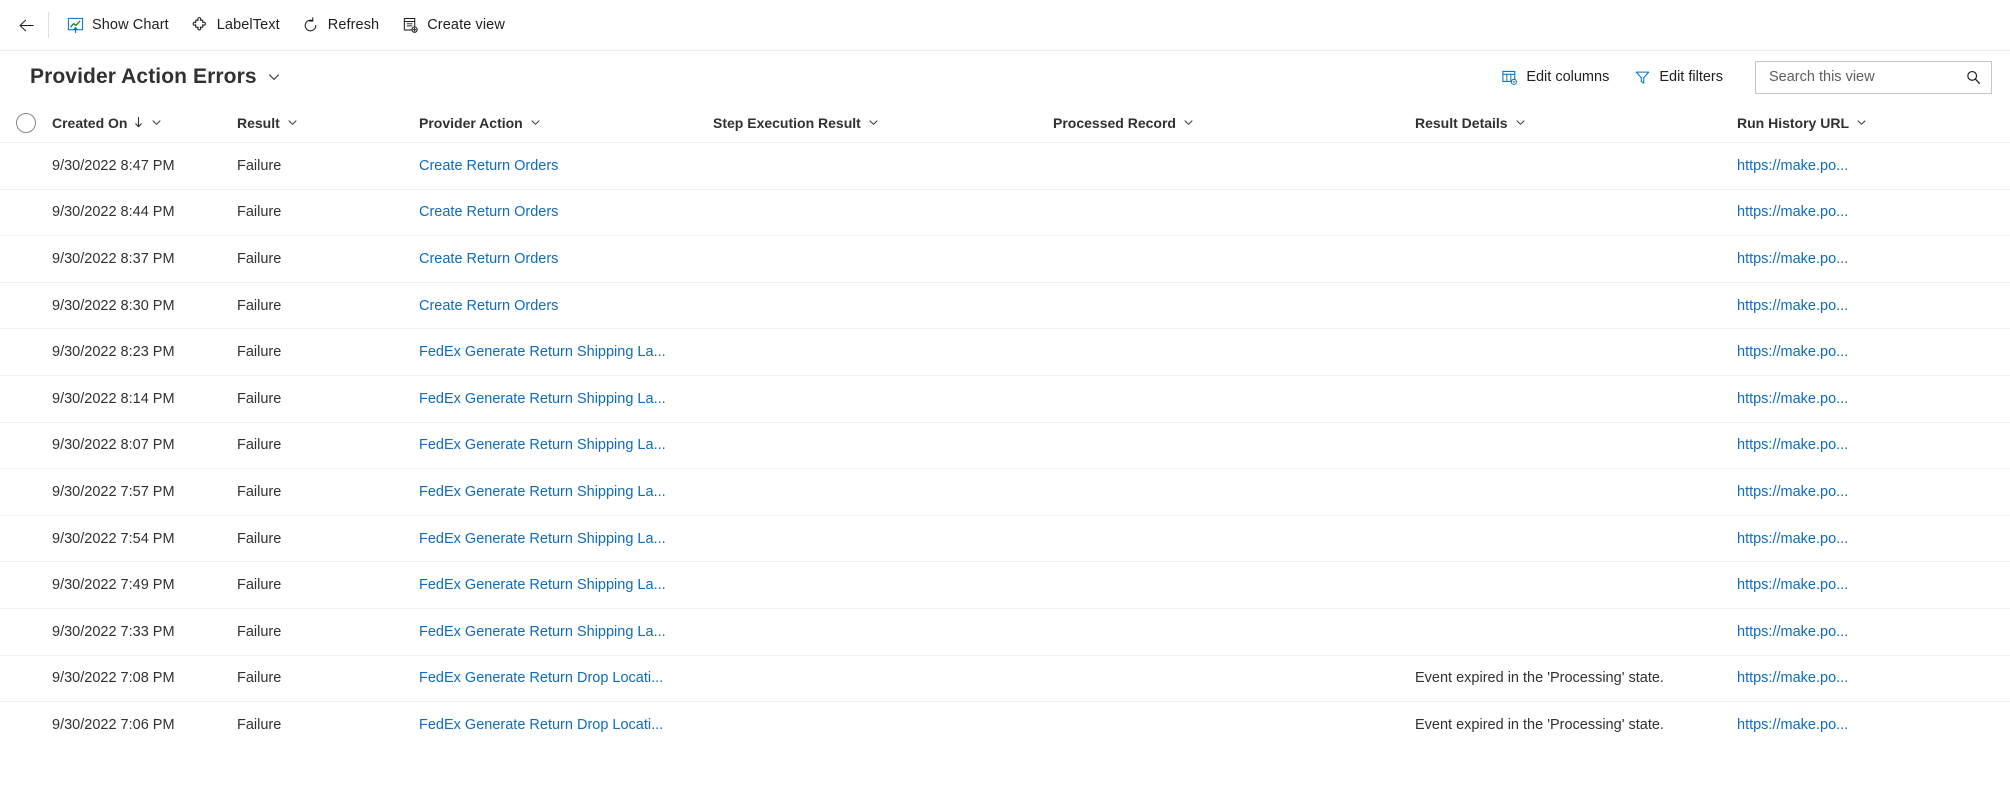  What do you see at coordinates (155, 77) in the screenshot?
I see `view-selector: Provider Action Errors` at bounding box center [155, 77].